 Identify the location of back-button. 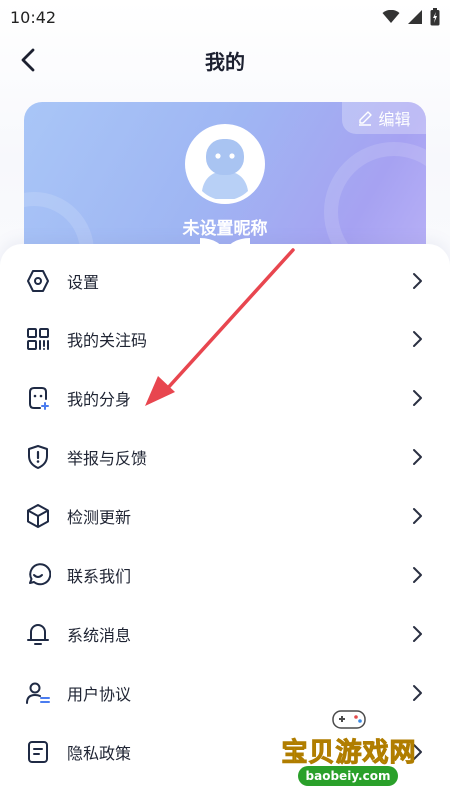
(28, 60).